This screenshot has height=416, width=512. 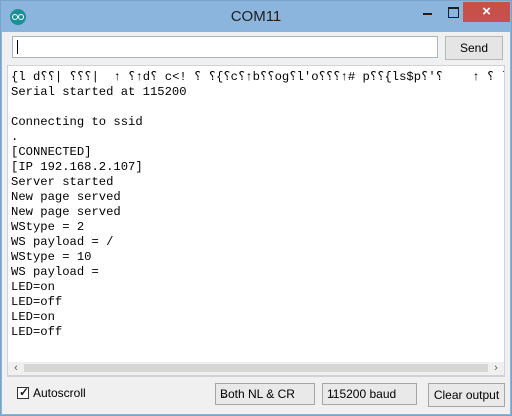 I want to click on close-icon: ×, so click(x=486, y=11).